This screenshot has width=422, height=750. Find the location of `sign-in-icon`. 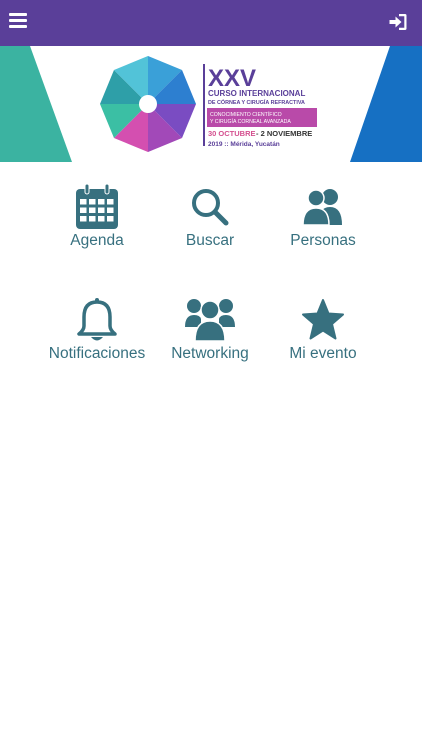

sign-in-icon is located at coordinates (398, 22).